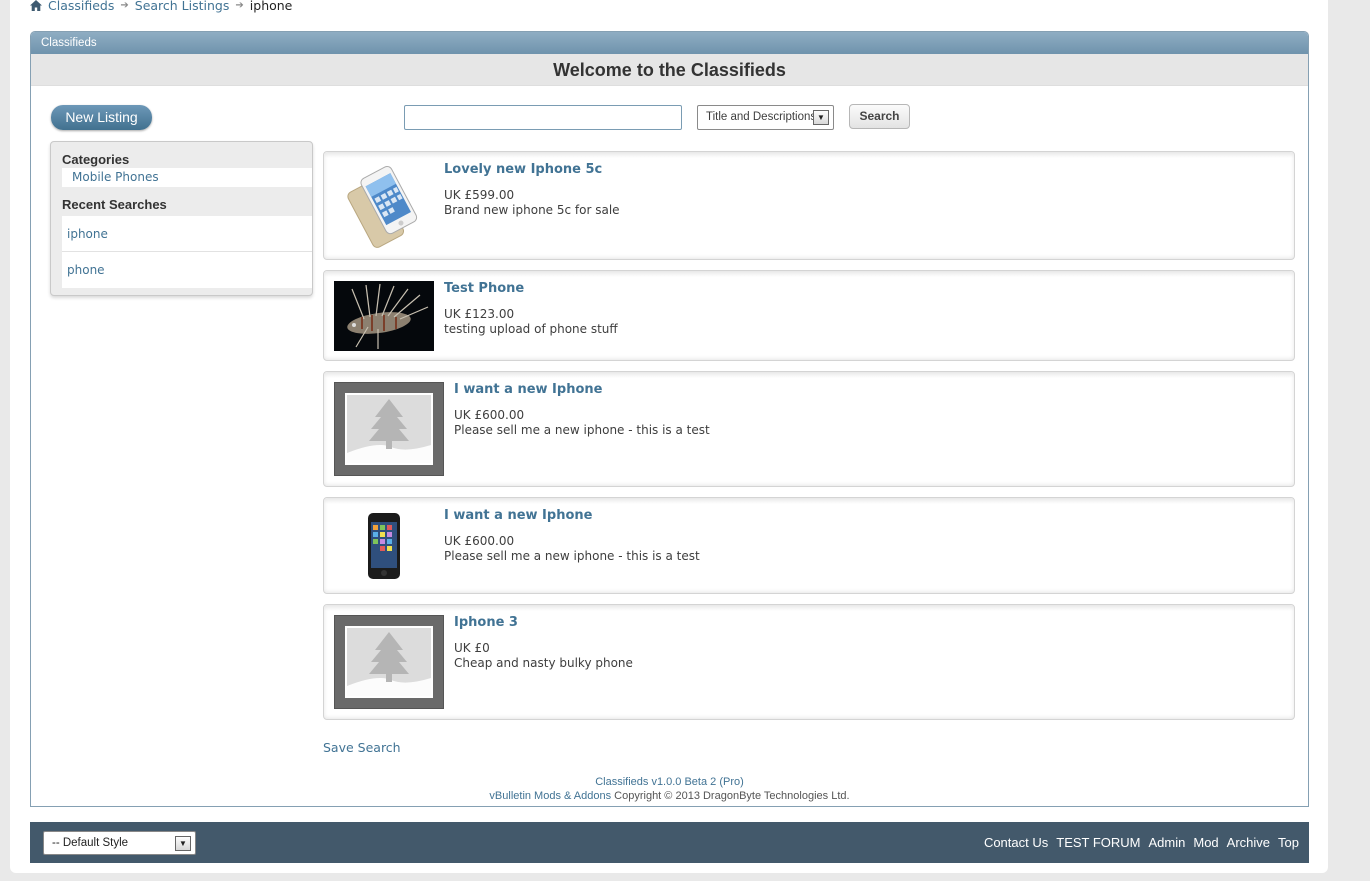 The image size is (1370, 881). I want to click on search-input, so click(543, 117).